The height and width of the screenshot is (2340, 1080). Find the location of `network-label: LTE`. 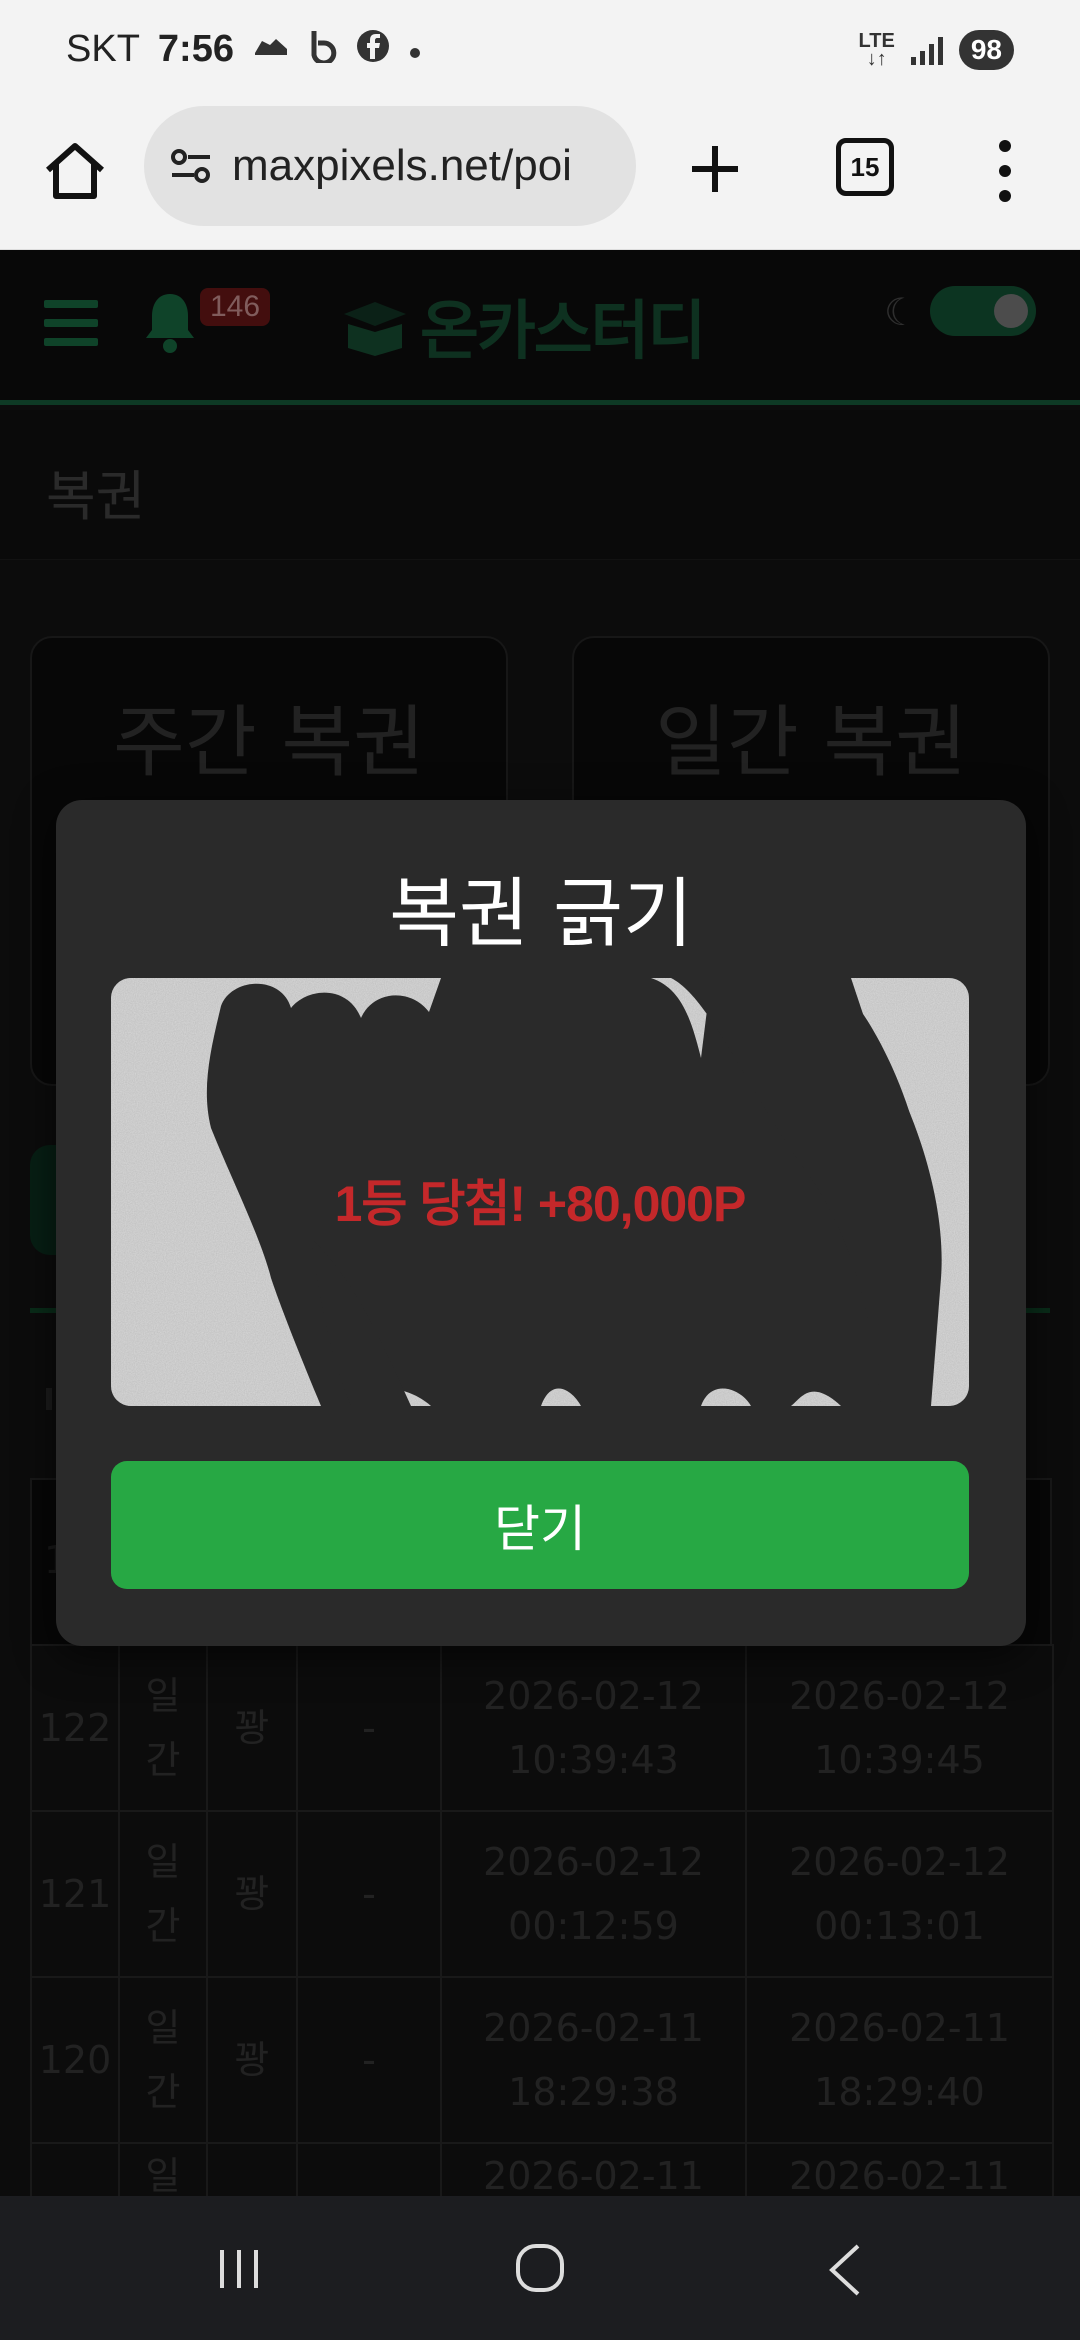

network-label: LTE is located at coordinates (876, 41).